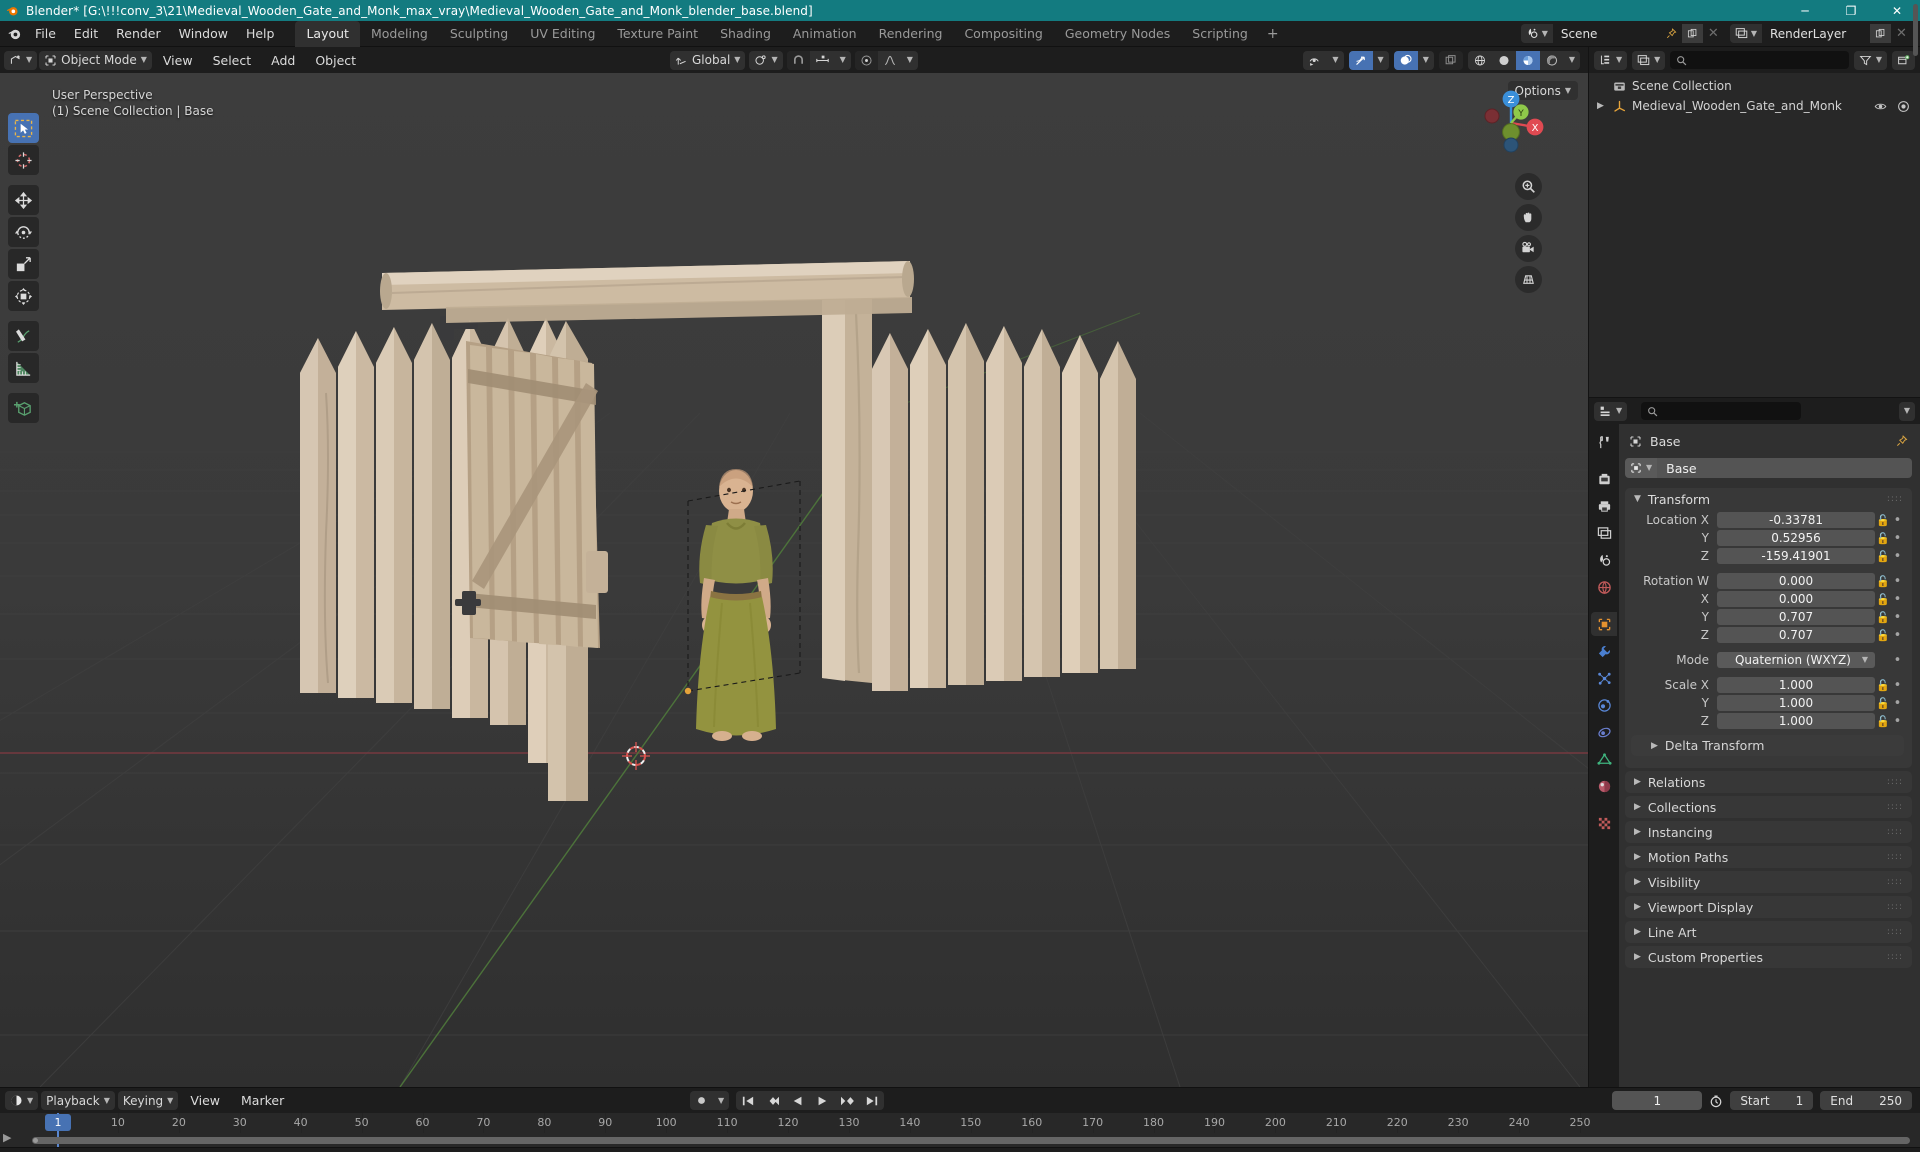 The image size is (1920, 1152). I want to click on current-frame-field: 1, so click(1657, 1100).